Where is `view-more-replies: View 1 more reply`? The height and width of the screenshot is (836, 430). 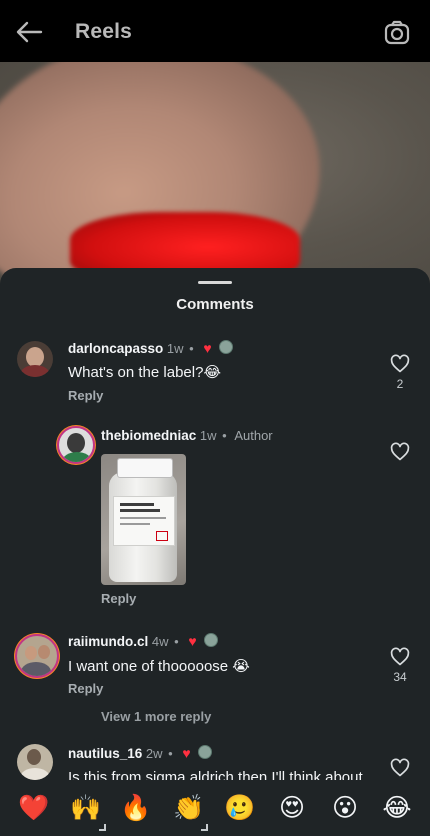
view-more-replies: View 1 more reply is located at coordinates (156, 716).